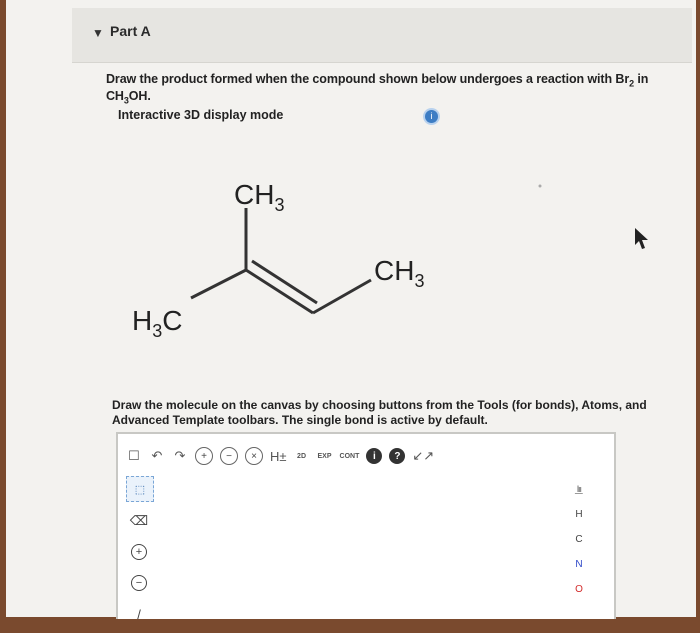 This screenshot has height=633, width=700. I want to click on single-bond-icon: /, so click(139, 614).